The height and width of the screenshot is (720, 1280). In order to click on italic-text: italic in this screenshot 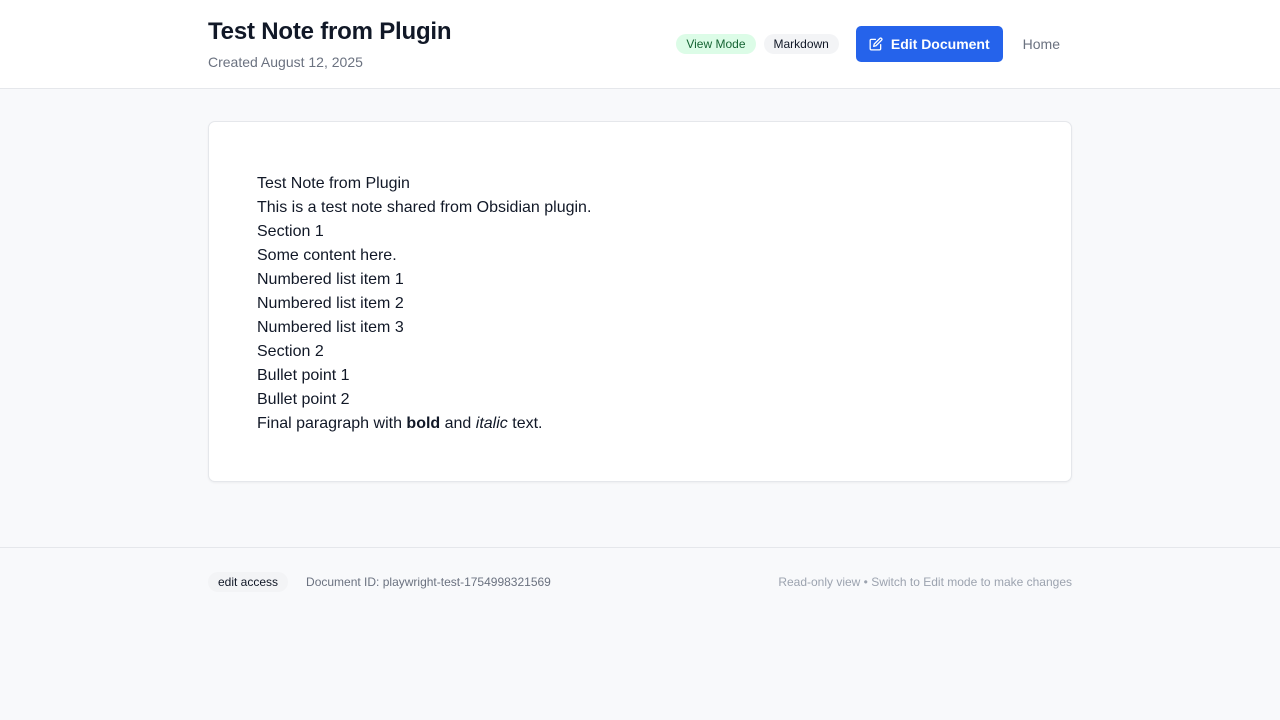, I will do `click(491, 423)`.